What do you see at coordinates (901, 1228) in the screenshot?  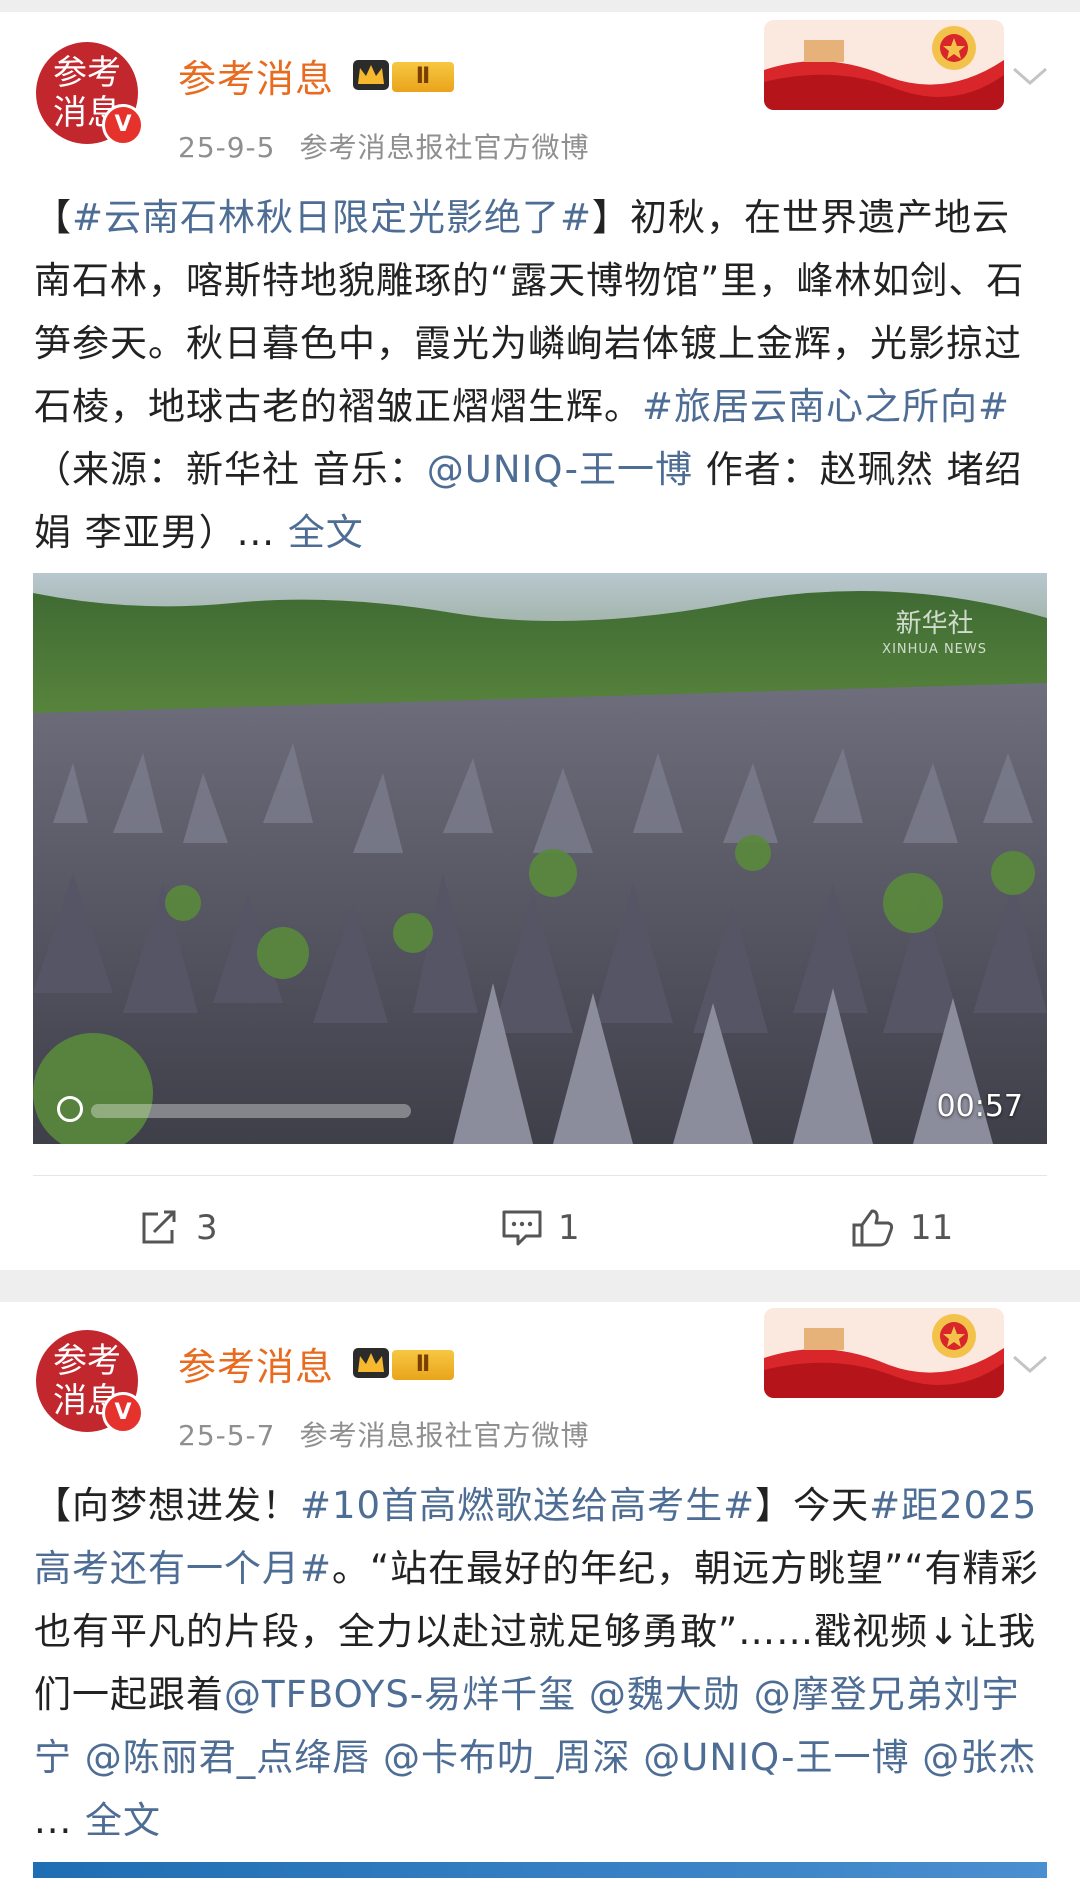 I see `like-button: 11` at bounding box center [901, 1228].